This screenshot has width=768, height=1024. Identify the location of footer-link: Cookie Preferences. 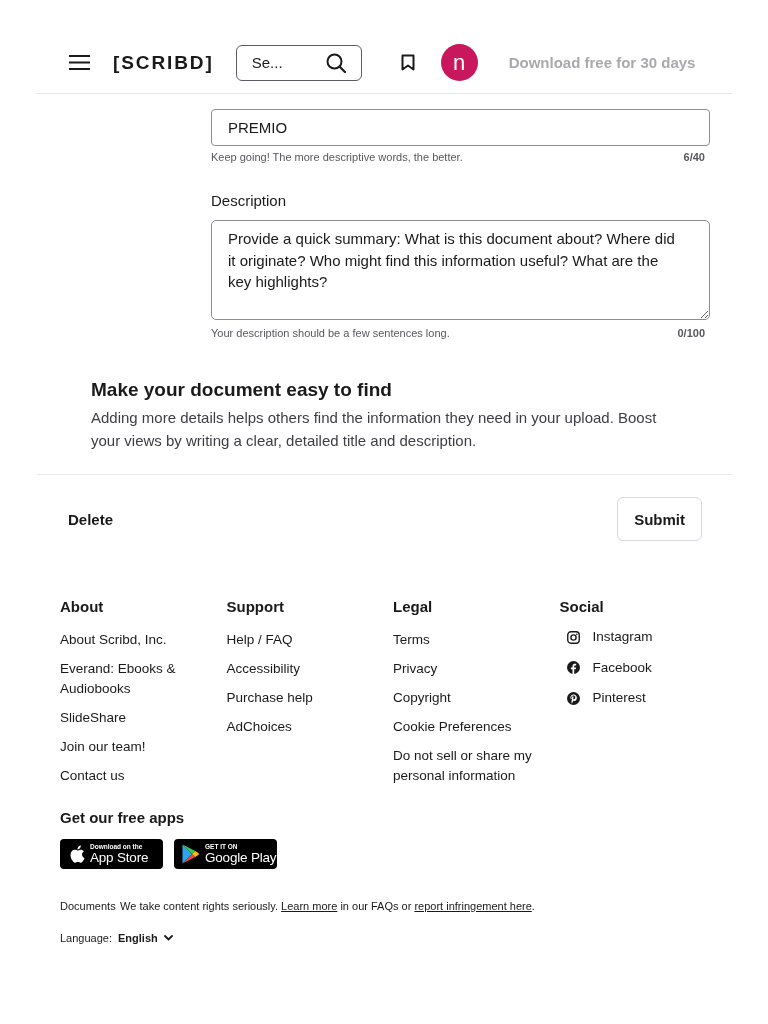
(452, 727).